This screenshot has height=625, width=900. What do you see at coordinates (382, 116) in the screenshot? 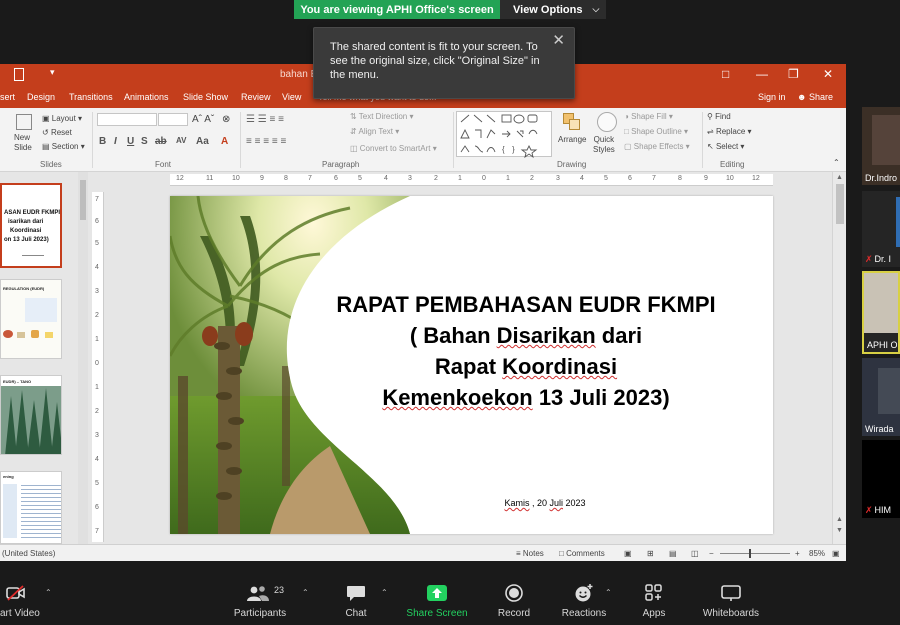
I see `text-direction-button: ⇅ Text Direction ▾` at bounding box center [382, 116].